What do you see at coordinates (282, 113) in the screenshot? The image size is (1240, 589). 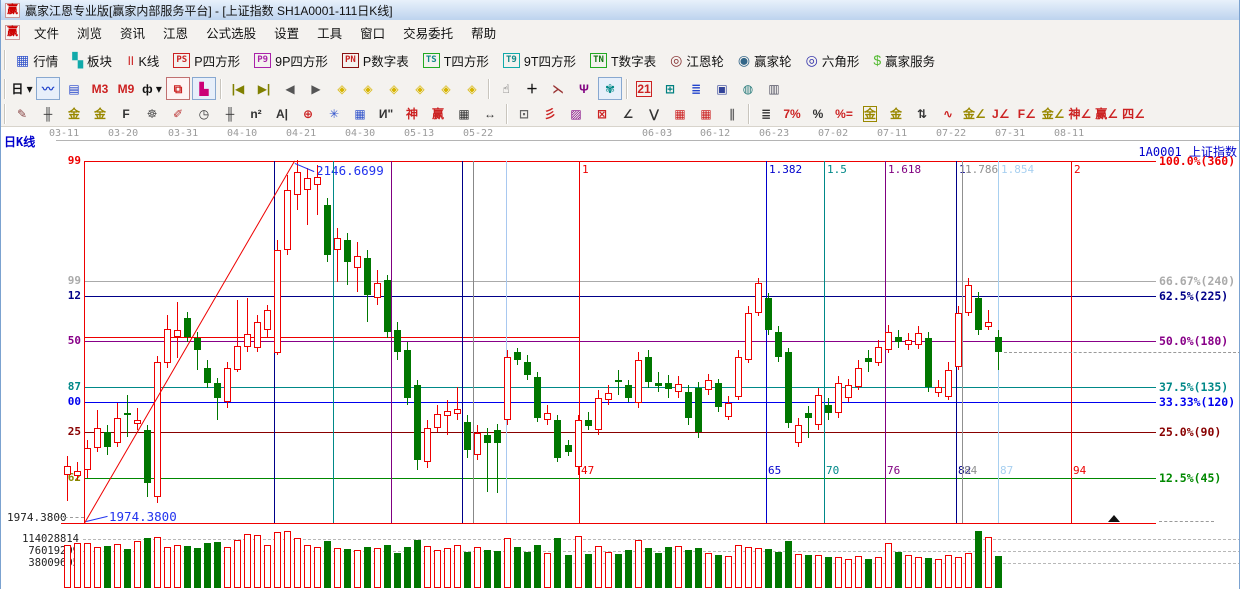 I see `angle-a-icon: A|` at bounding box center [282, 113].